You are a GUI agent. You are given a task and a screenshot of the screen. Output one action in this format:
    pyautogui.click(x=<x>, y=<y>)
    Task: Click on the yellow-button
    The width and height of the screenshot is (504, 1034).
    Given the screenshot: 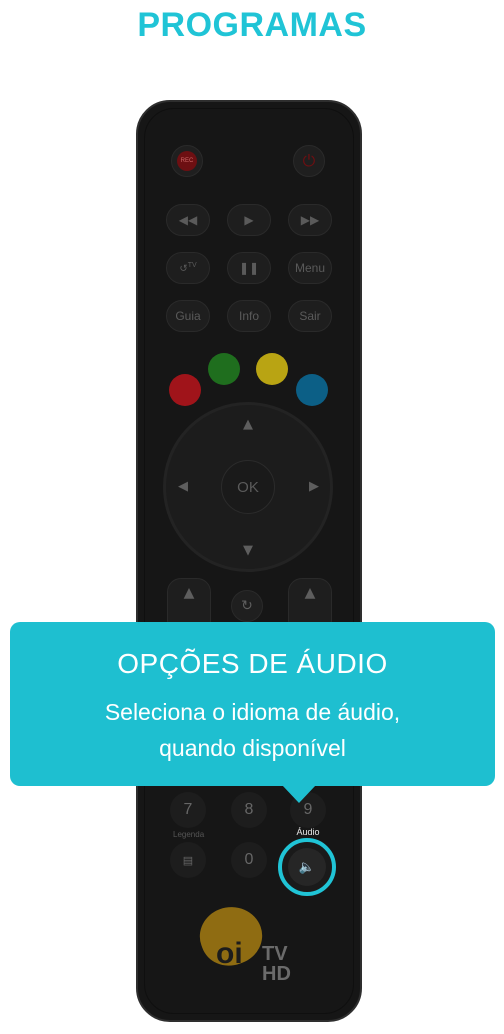 What is the action you would take?
    pyautogui.click(x=272, y=369)
    